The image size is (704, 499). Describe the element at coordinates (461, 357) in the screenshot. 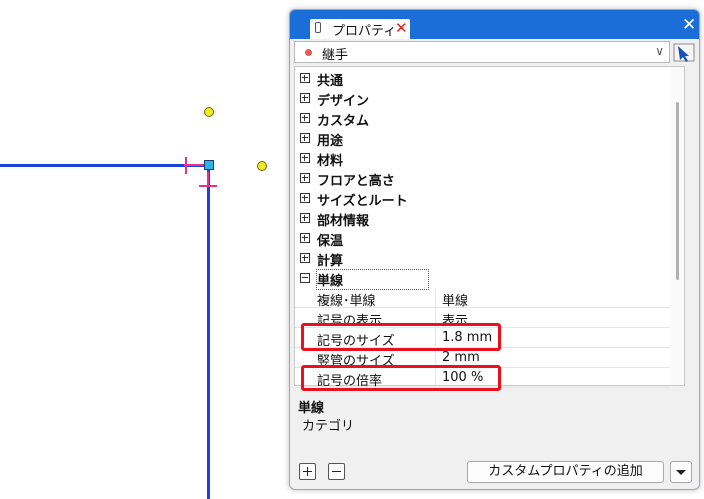

I see `property-value: 2 mm` at that location.